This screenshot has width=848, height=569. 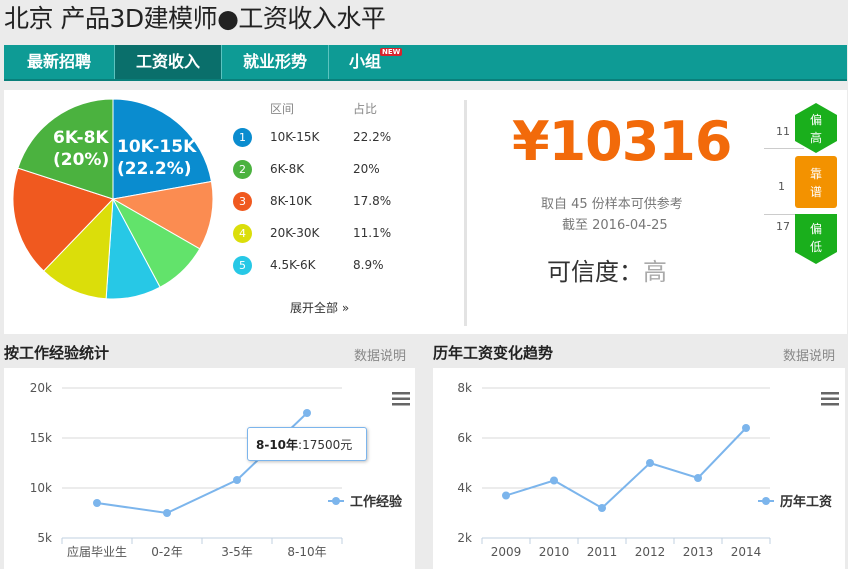 I want to click on salary-pie-chart: 10K-15K (22.2%) 6K-8K (20%), so click(x=113, y=199).